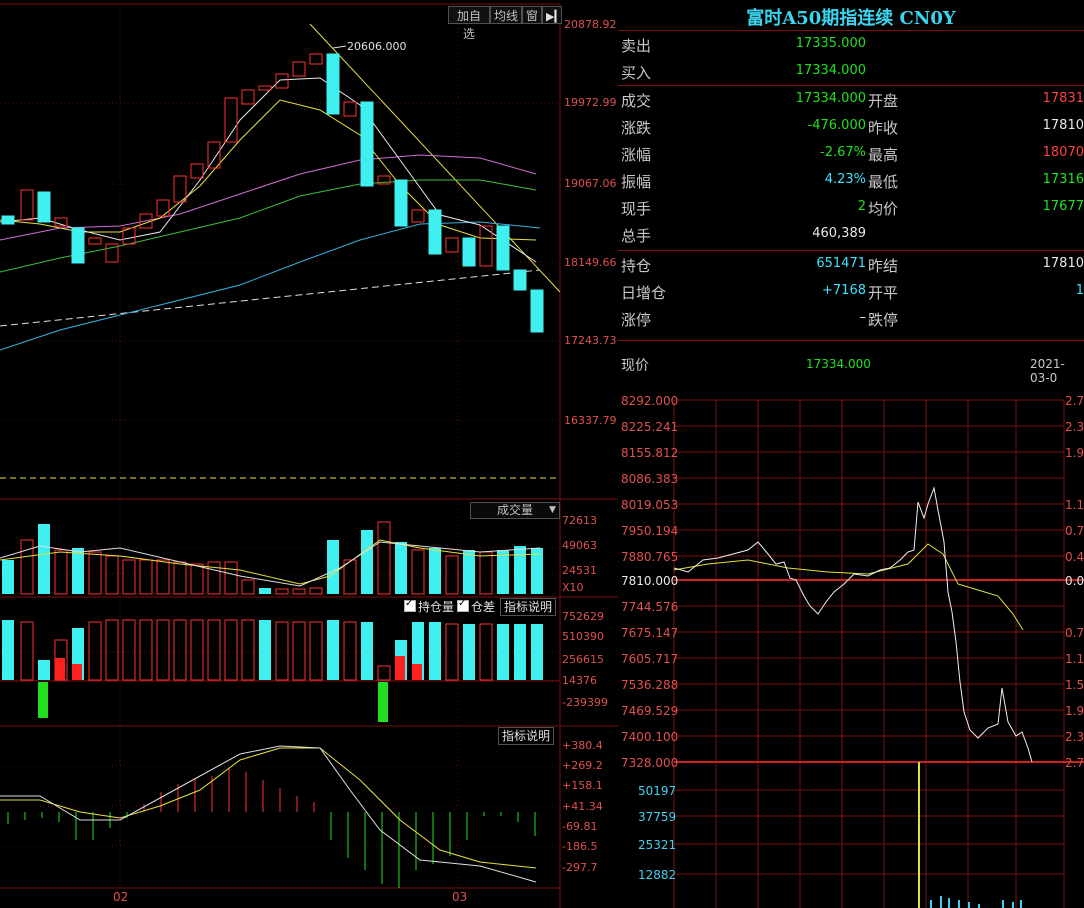 The width and height of the screenshot is (1084, 908). I want to click on quote-label: 昨收, so click(883, 128).